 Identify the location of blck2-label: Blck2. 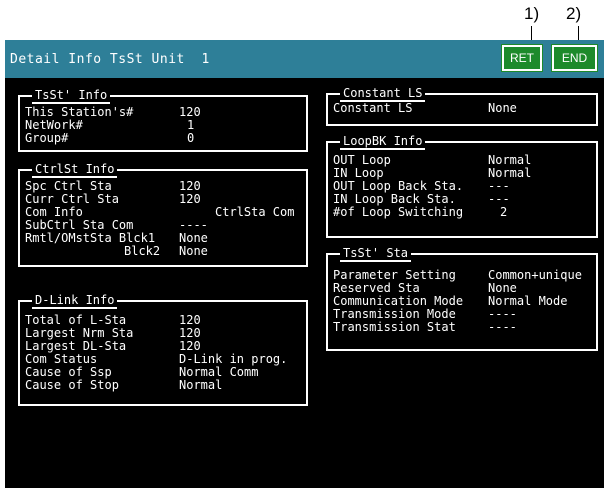
(142, 251).